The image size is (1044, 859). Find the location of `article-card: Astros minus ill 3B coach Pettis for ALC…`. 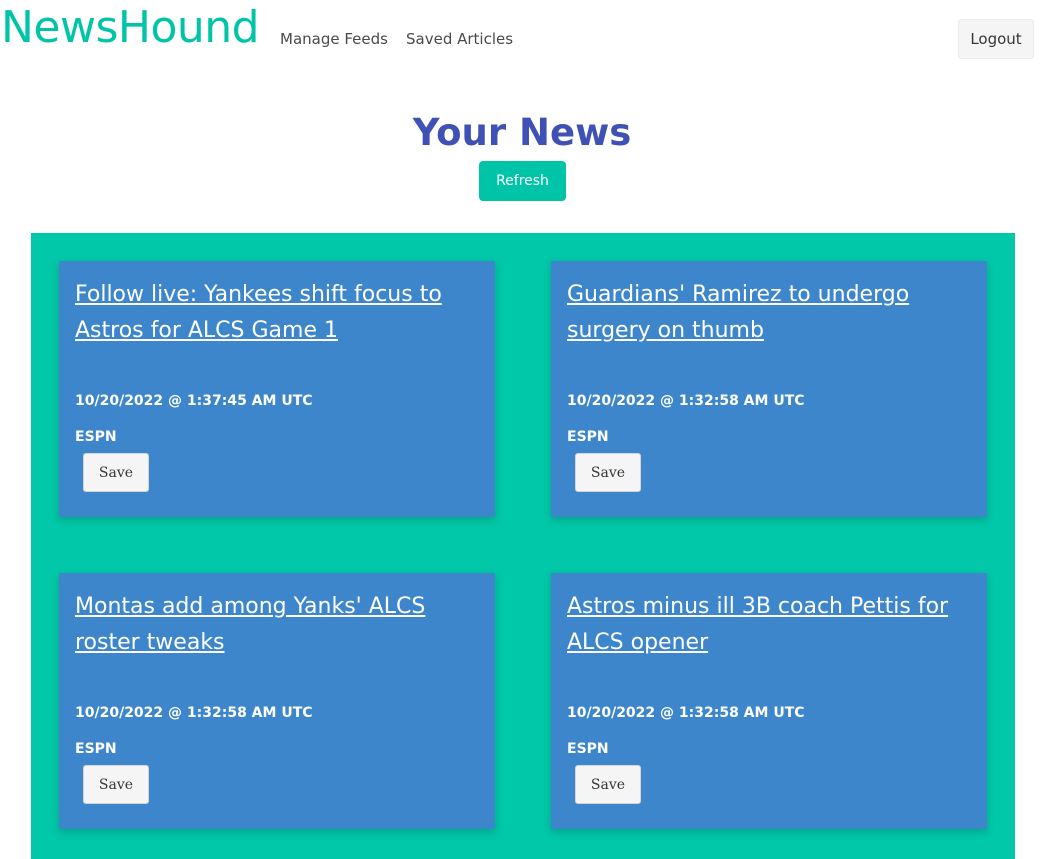

article-card: Astros minus ill 3B coach Pettis for ALC… is located at coordinates (769, 701).